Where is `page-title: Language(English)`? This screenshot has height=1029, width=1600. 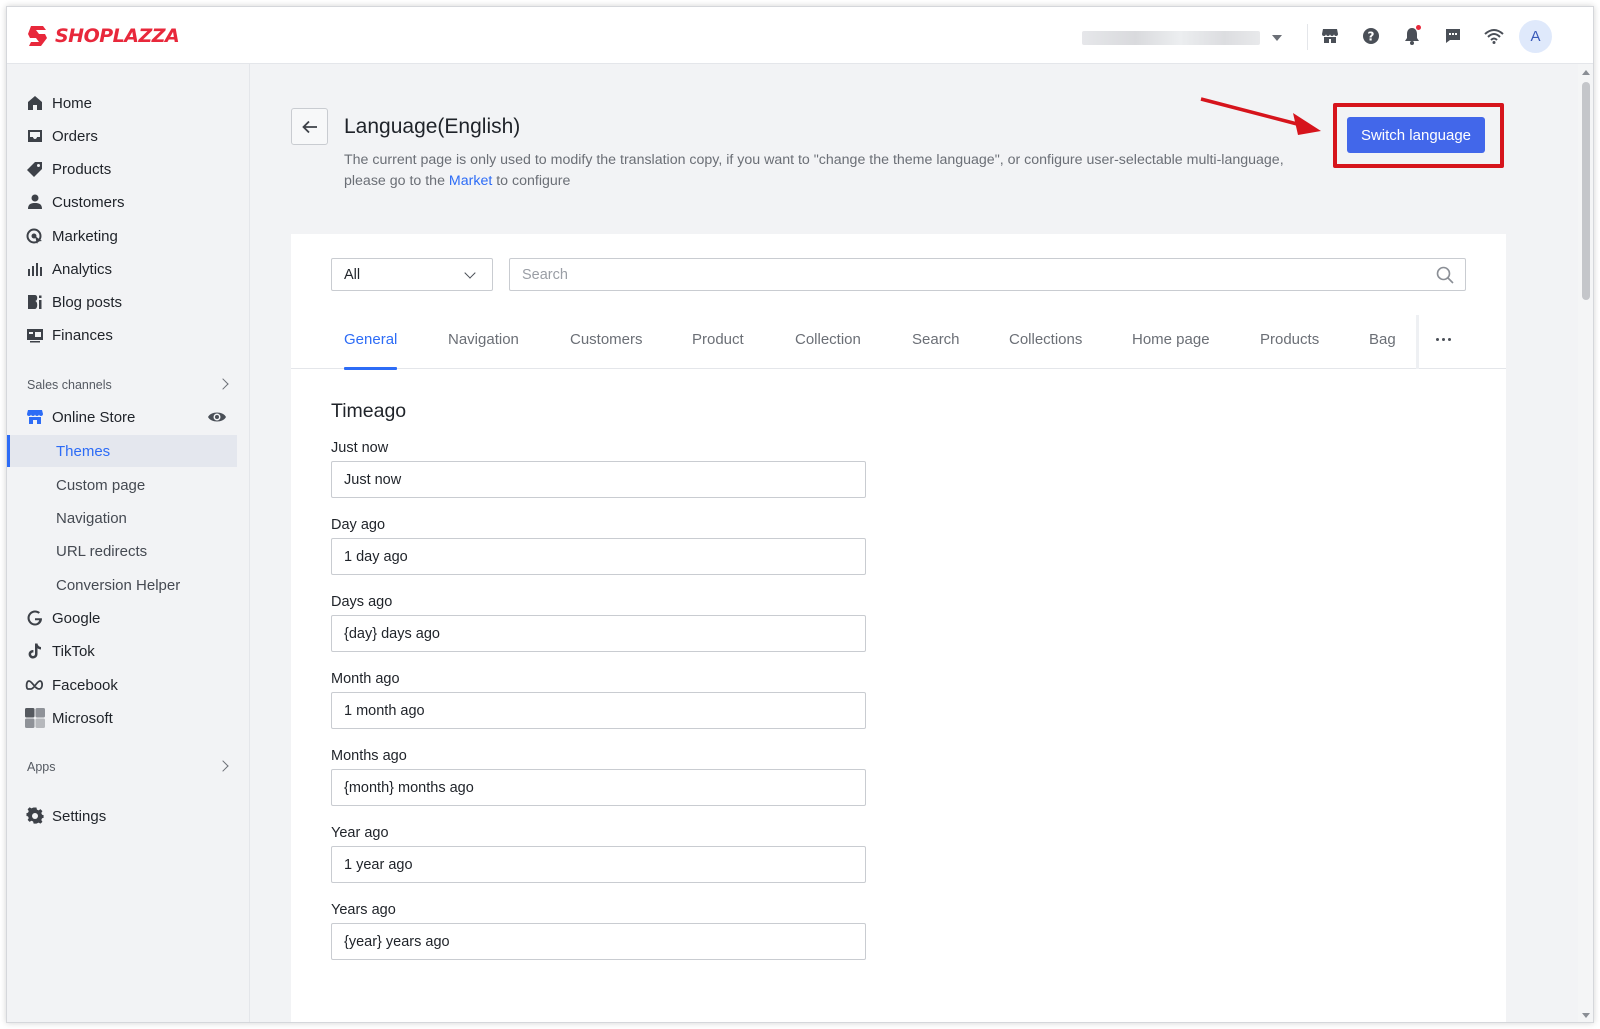 page-title: Language(English) is located at coordinates (432, 126).